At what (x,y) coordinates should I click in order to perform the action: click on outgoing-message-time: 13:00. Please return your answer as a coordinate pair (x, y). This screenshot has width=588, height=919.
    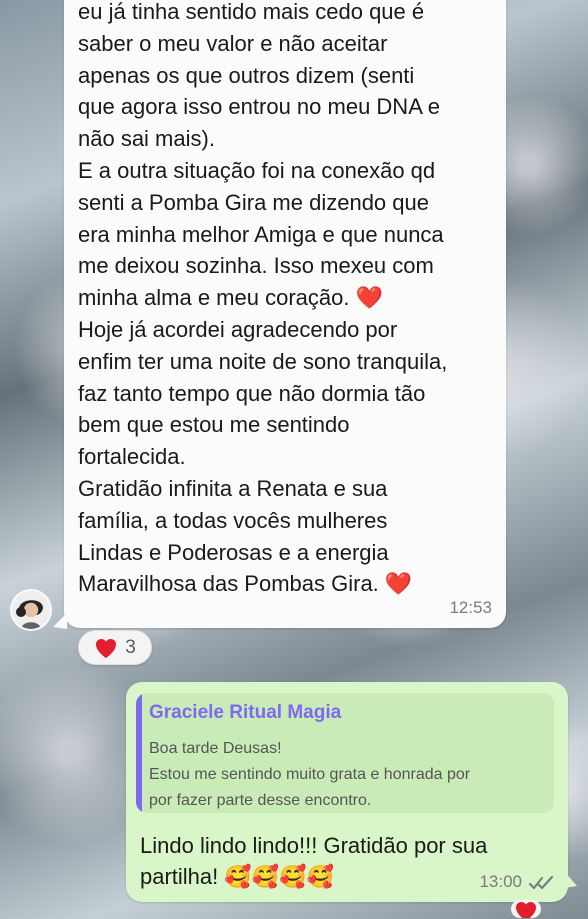
    Looking at the image, I should click on (500, 881).